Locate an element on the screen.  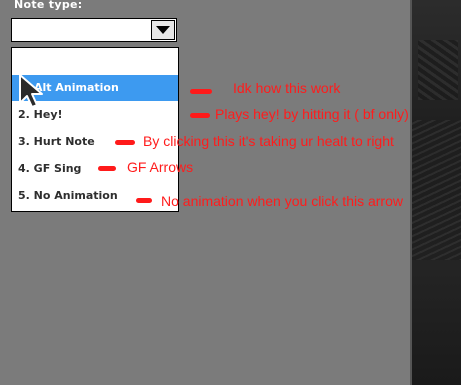
note-type-label: Note type: is located at coordinates (48, 5).